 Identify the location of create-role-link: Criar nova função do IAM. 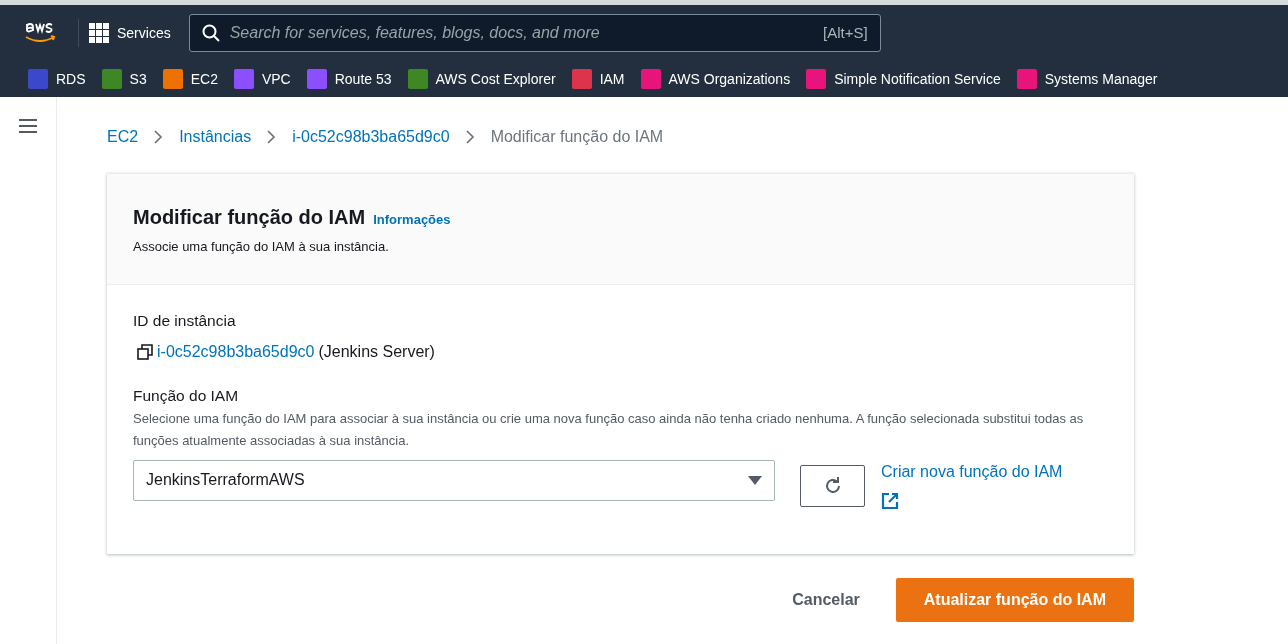
(972, 471).